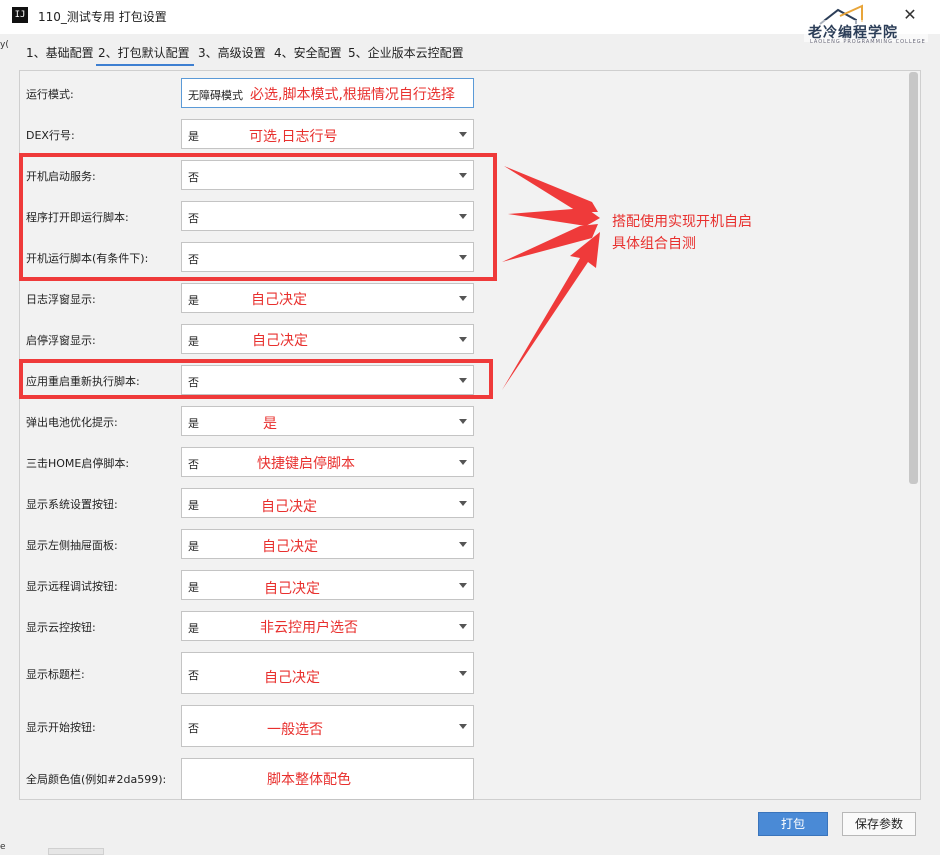 The width and height of the screenshot is (940, 855). Describe the element at coordinates (406, 52) in the screenshot. I see `tab-enterprise-cloud: 5、企业版本云控配置` at that location.